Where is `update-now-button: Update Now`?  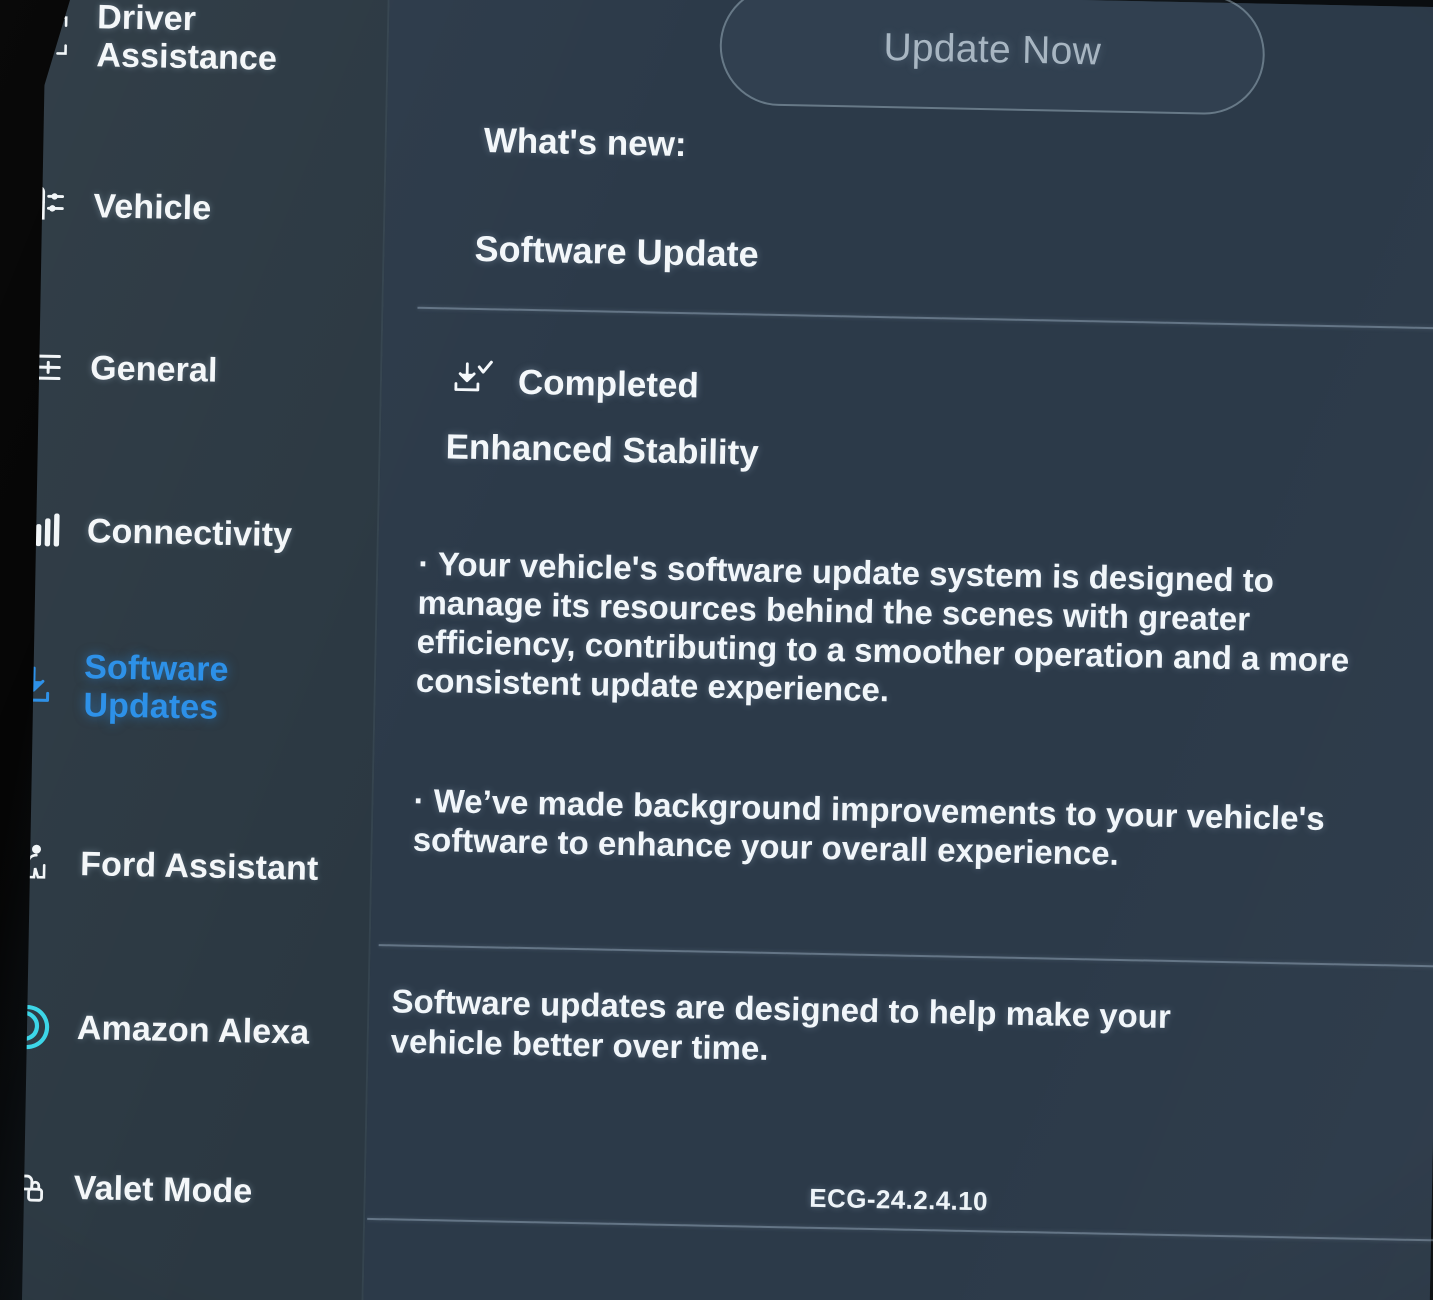
update-now-button: Update Now is located at coordinates (992, 58).